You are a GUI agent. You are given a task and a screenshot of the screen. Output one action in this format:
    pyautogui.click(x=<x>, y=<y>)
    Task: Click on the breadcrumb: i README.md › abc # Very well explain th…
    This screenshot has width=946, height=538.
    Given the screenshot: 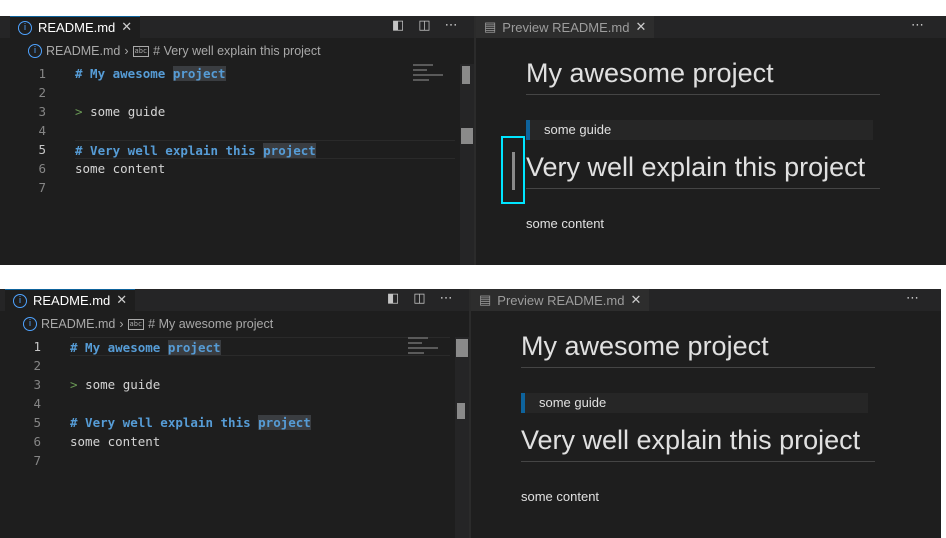 What is the action you would take?
    pyautogui.click(x=174, y=51)
    